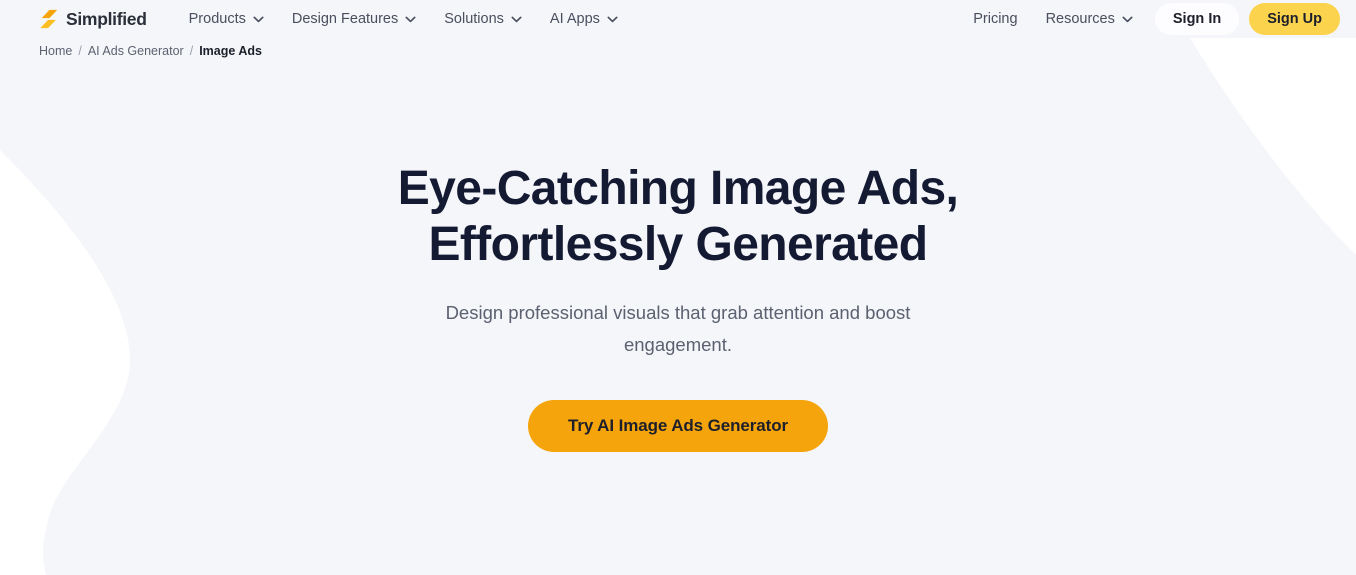  What do you see at coordinates (1080, 19) in the screenshot?
I see `nav-item-resources-label: Resources` at bounding box center [1080, 19].